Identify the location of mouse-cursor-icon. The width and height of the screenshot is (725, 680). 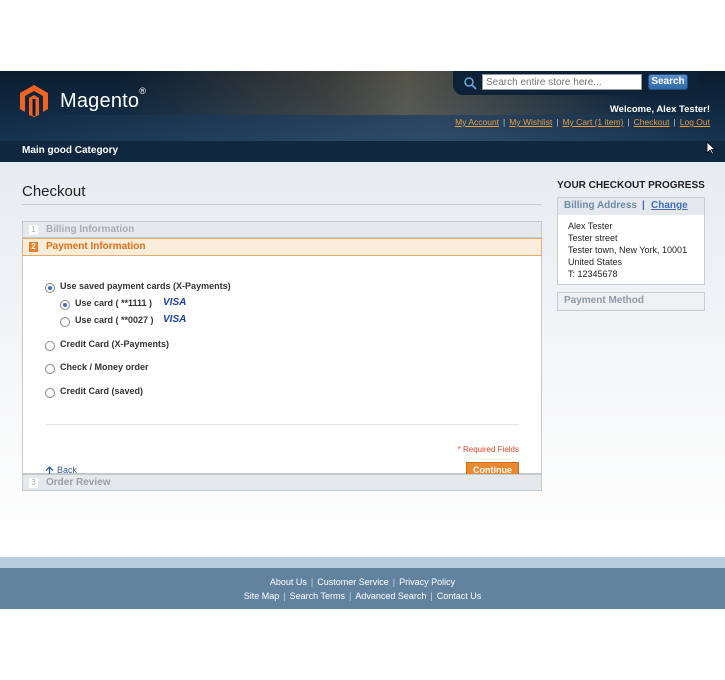
(711, 148).